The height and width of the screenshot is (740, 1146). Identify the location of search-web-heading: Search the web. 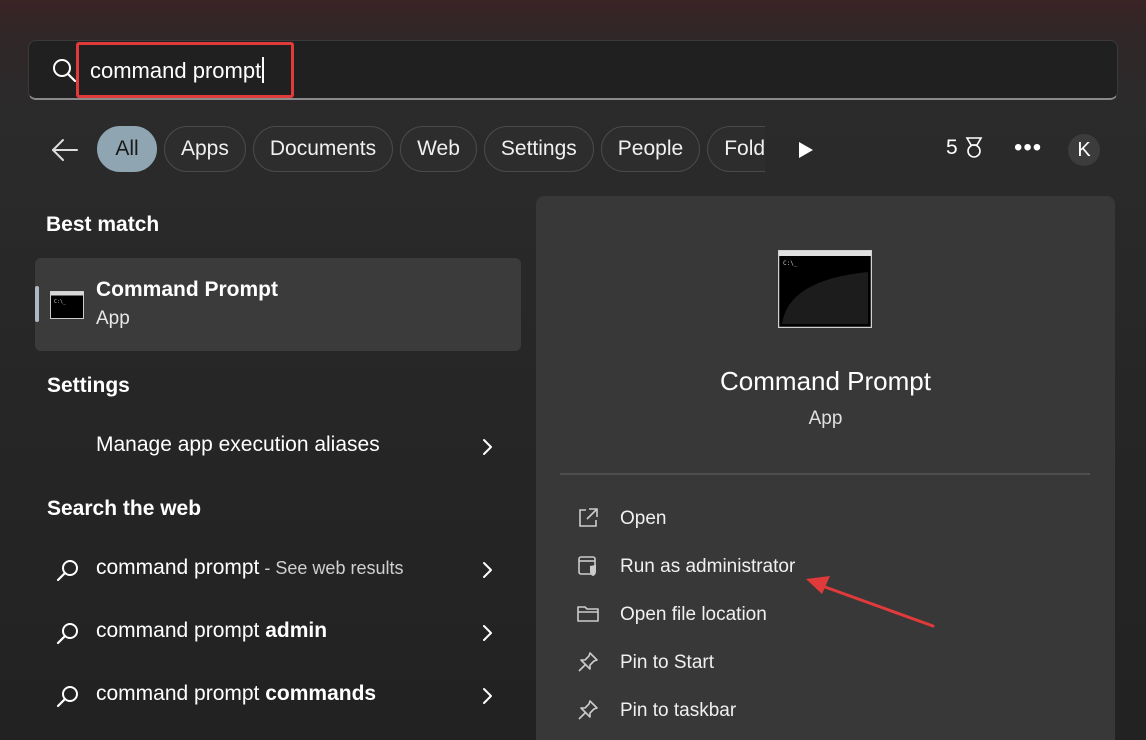
(124, 508).